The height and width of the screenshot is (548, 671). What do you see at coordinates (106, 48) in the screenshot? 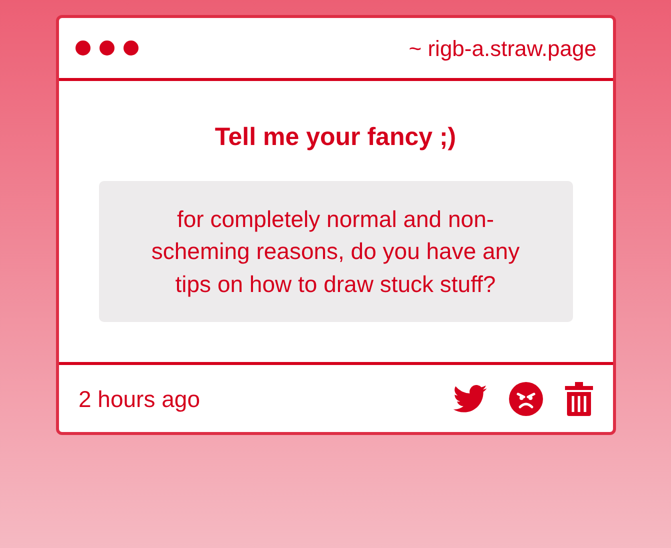
I see `window-dots-icon` at bounding box center [106, 48].